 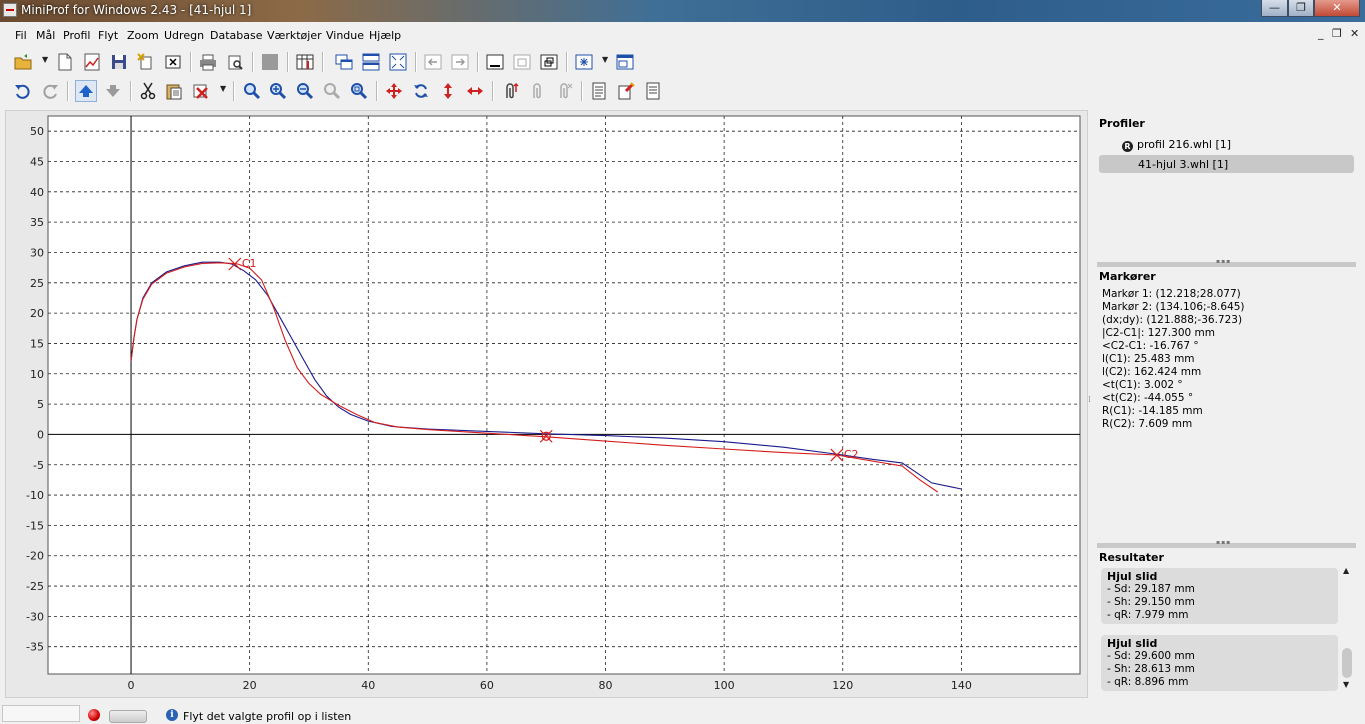 What do you see at coordinates (1148, 682) in the screenshot?
I see `result-qr: - qR: 8.896 mm` at bounding box center [1148, 682].